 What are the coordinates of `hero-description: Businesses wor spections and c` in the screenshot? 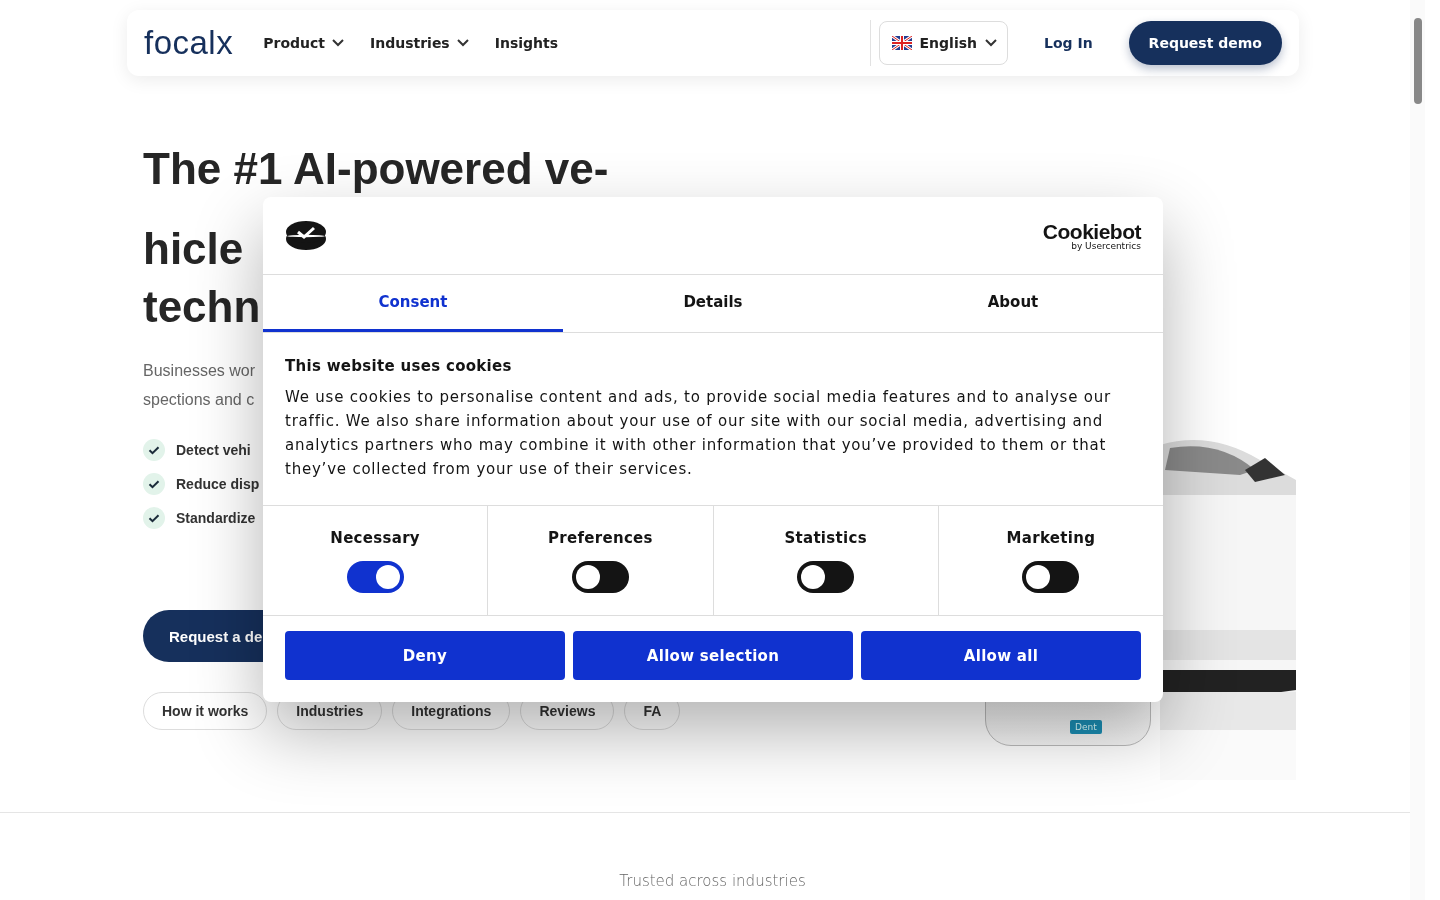 It's located at (199, 385).